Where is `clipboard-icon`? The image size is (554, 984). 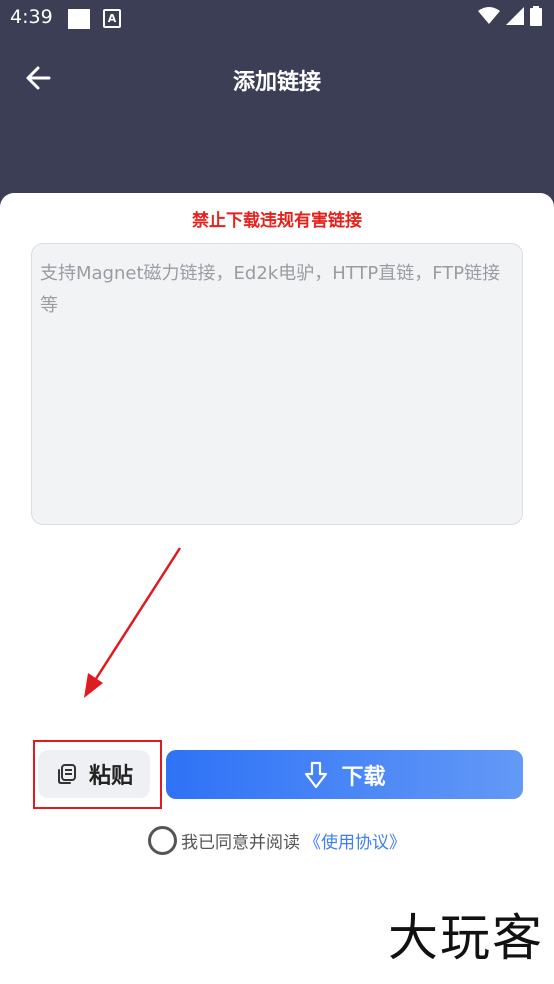
clipboard-icon is located at coordinates (66, 774).